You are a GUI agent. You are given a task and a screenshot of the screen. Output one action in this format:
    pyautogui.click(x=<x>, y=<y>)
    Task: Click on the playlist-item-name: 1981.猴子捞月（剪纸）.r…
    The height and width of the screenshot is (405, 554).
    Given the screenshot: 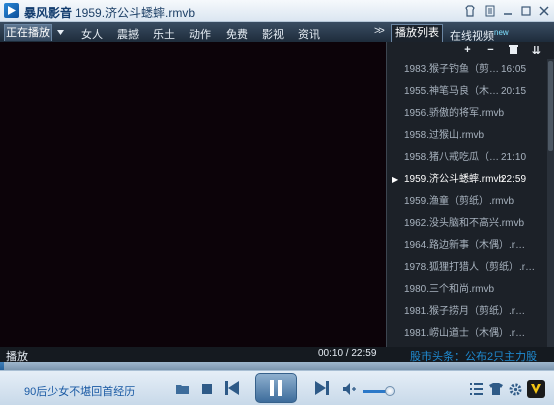 What is the action you would take?
    pyautogui.click(x=465, y=311)
    